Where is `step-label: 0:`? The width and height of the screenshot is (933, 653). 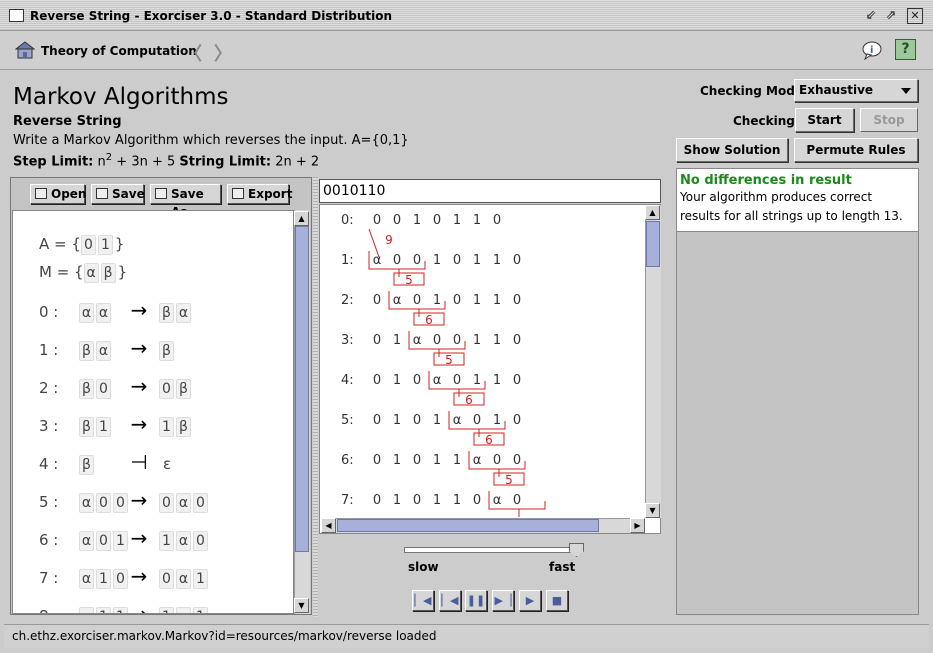
step-label: 0: is located at coordinates (347, 220).